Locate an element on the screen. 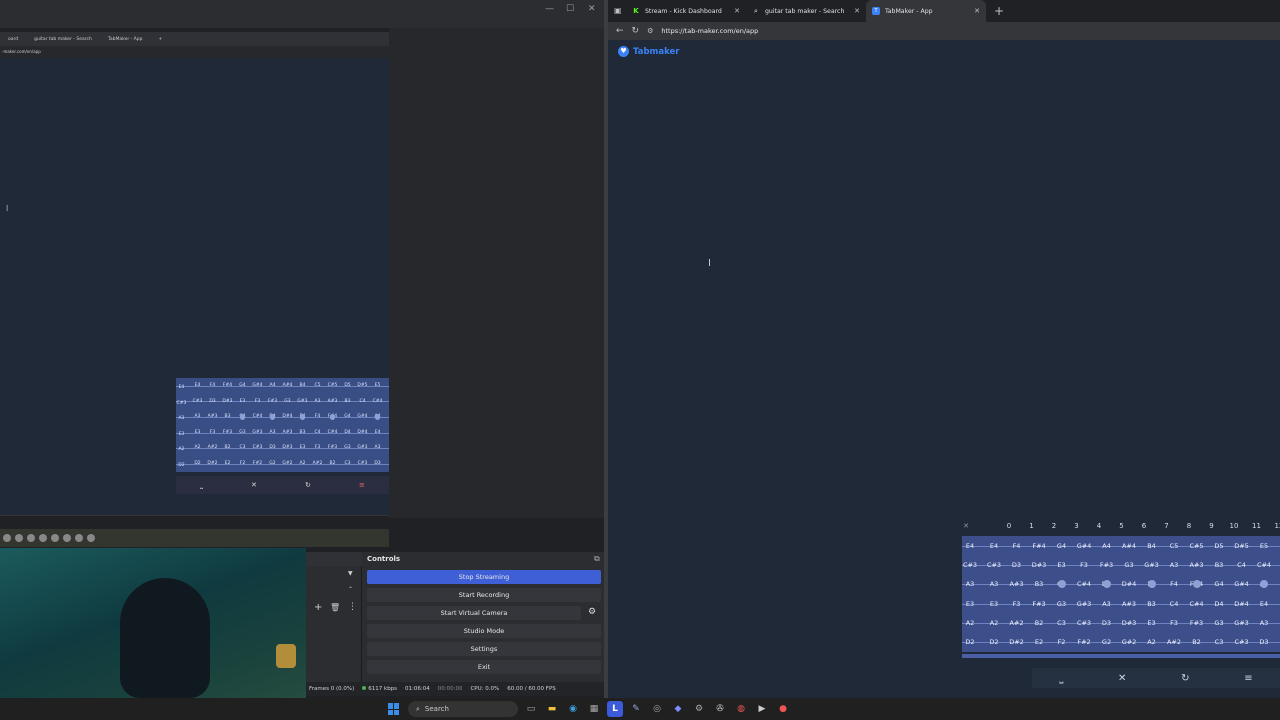 The image size is (1280, 720). open-string-label: A3 is located at coordinates (181, 419).